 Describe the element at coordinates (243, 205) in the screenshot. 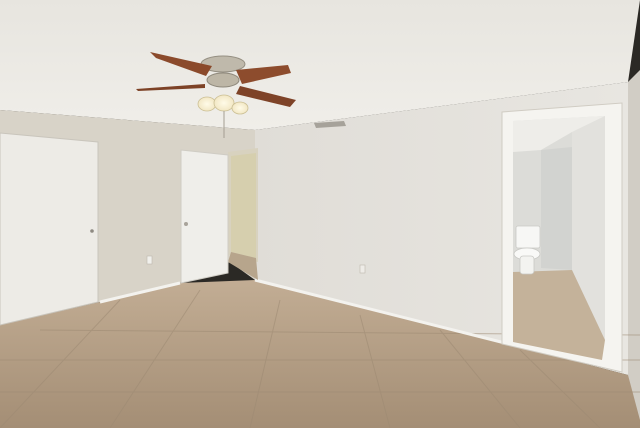

I see `hallway-wall` at that location.